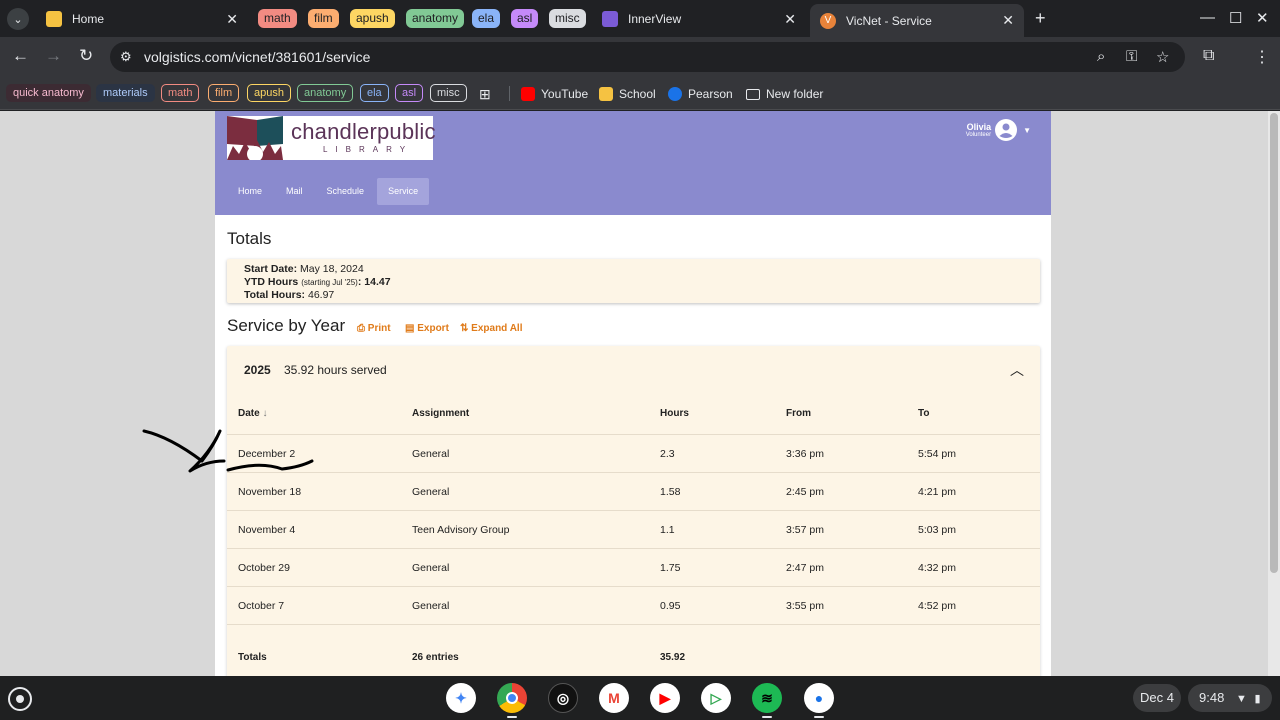 Image resolution: width=1280 pixels, height=720 pixels. I want to click on bookmark-new-folder: New folder, so click(784, 94).